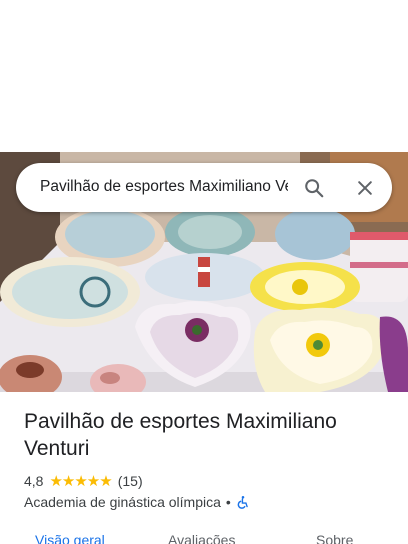 The width and height of the screenshot is (408, 544). I want to click on tab-about: Sobre, so click(334, 538).